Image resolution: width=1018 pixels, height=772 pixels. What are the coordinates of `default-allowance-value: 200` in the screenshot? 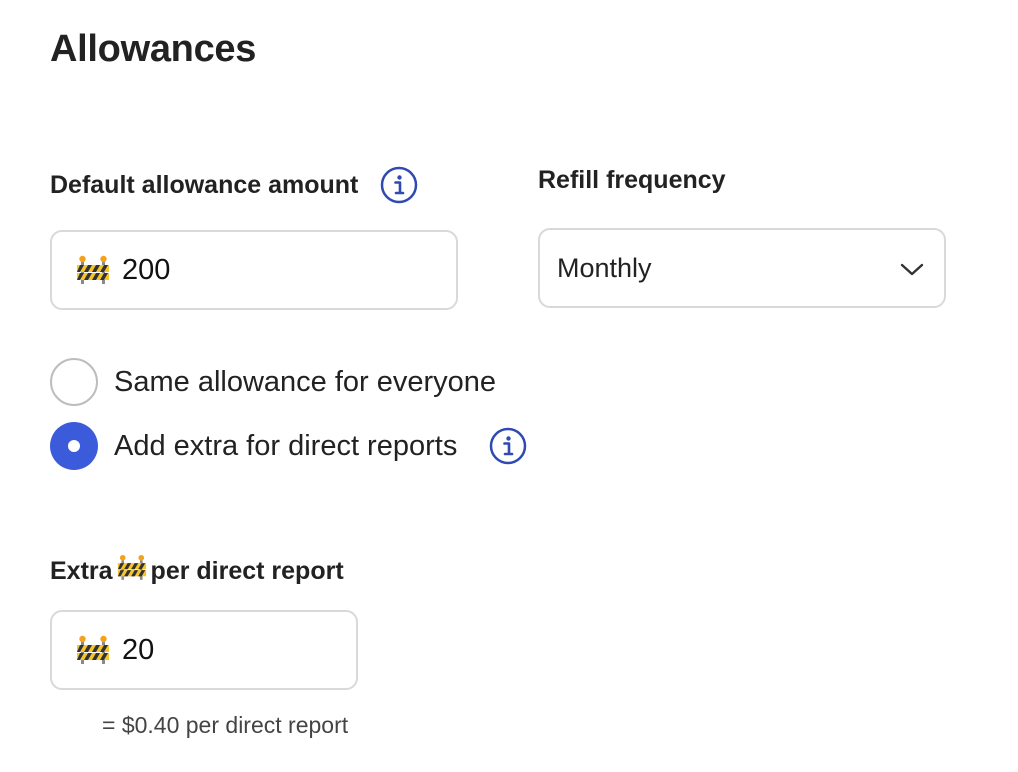 It's located at (146, 269).